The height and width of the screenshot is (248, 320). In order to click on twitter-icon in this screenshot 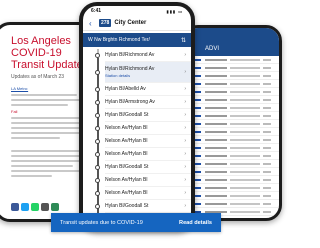, I will do `click(25, 207)`.